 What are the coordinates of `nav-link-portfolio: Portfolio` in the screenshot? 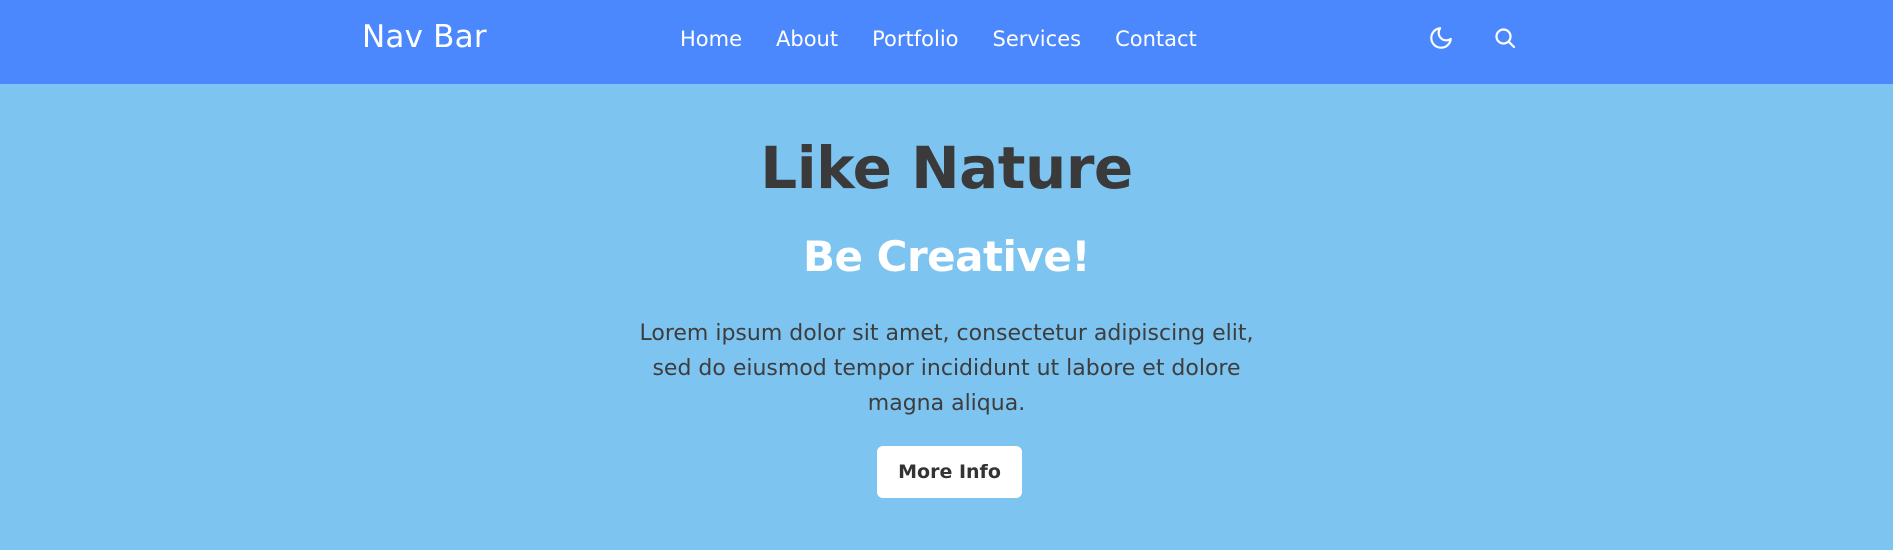 It's located at (915, 39).